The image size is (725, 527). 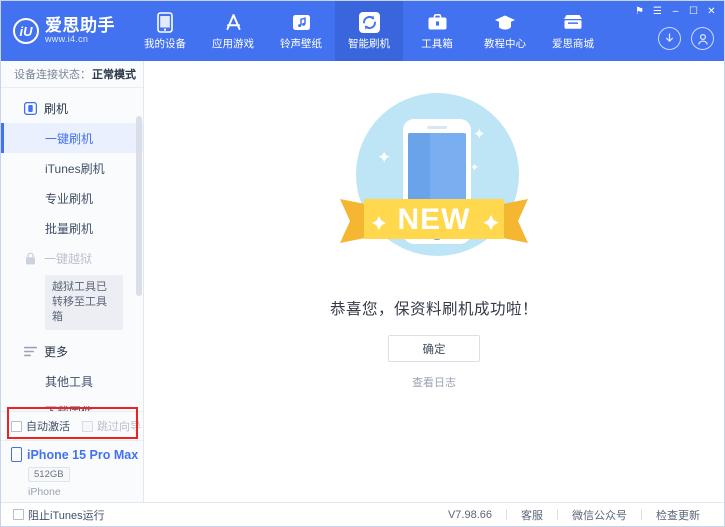 I want to click on more-group-icon, so click(x=30, y=351).